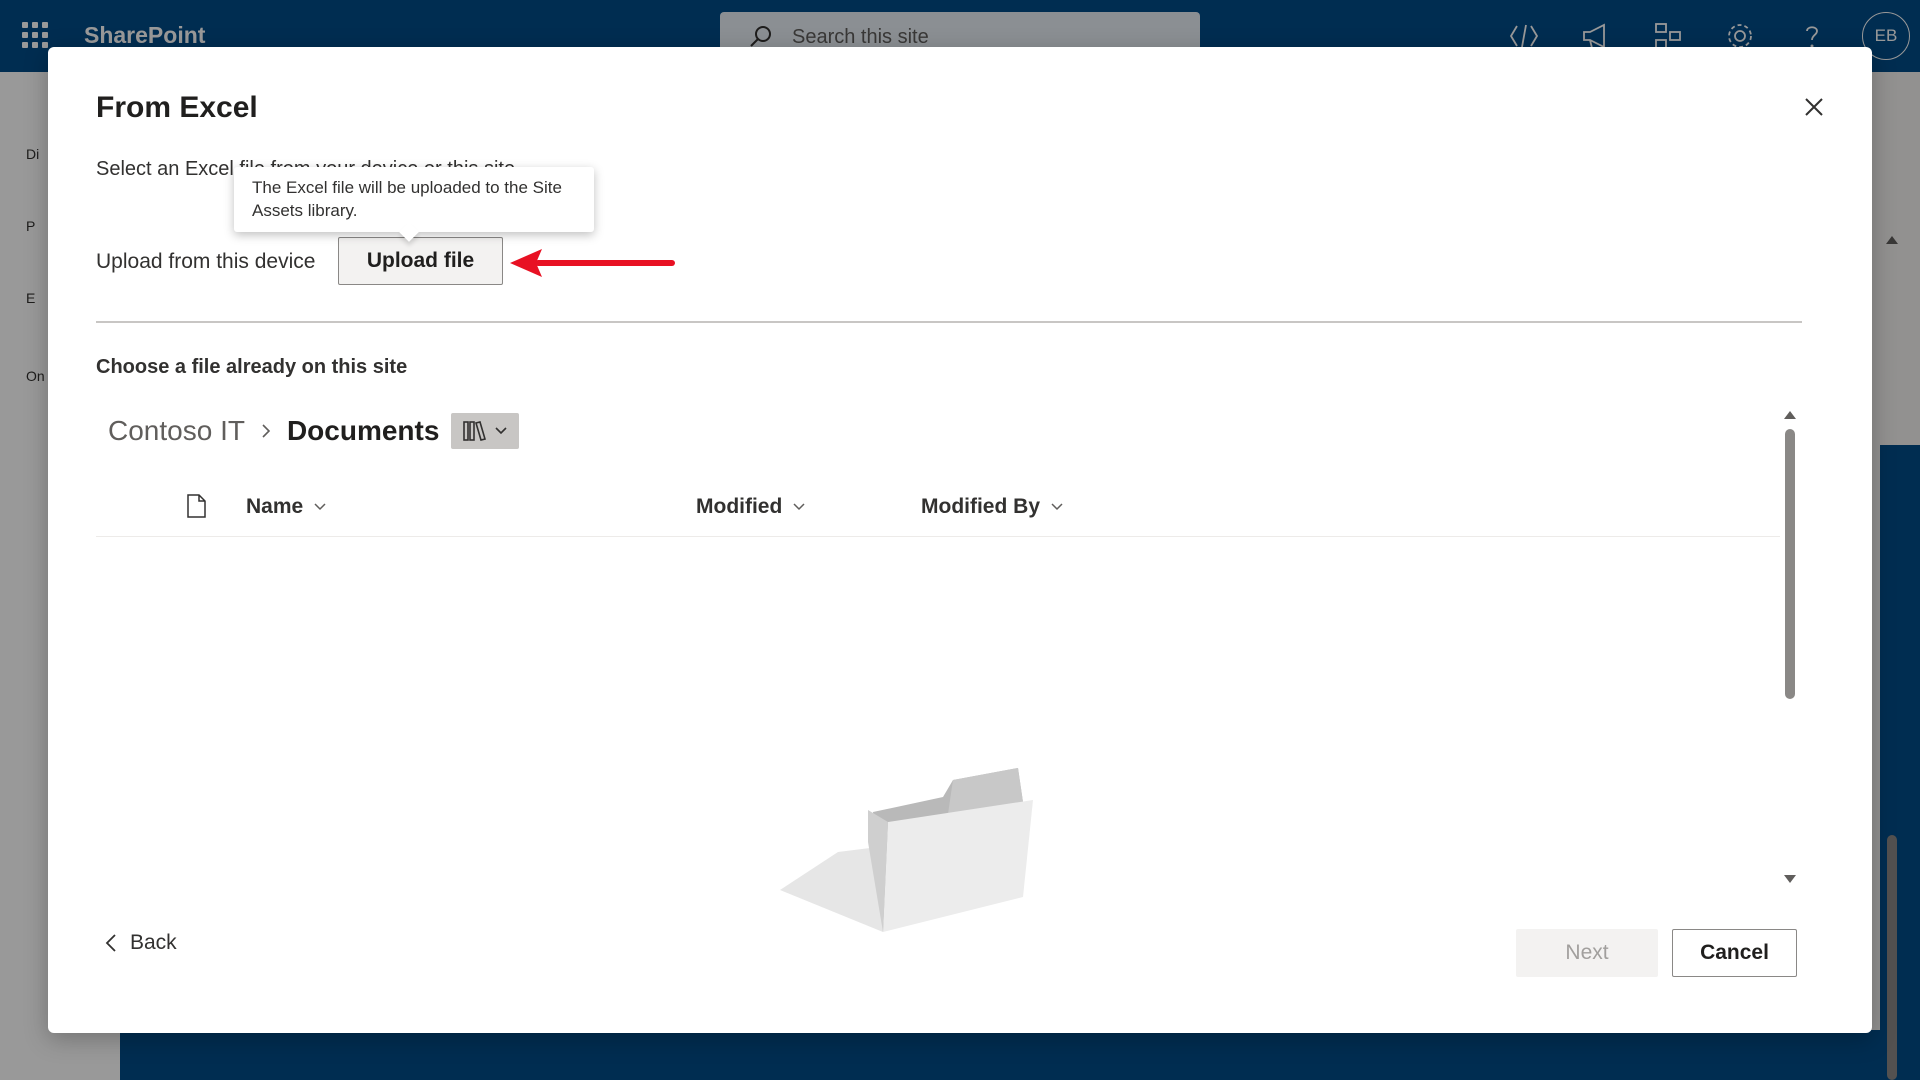  I want to click on column-header-modified-by: Modified By, so click(992, 507).